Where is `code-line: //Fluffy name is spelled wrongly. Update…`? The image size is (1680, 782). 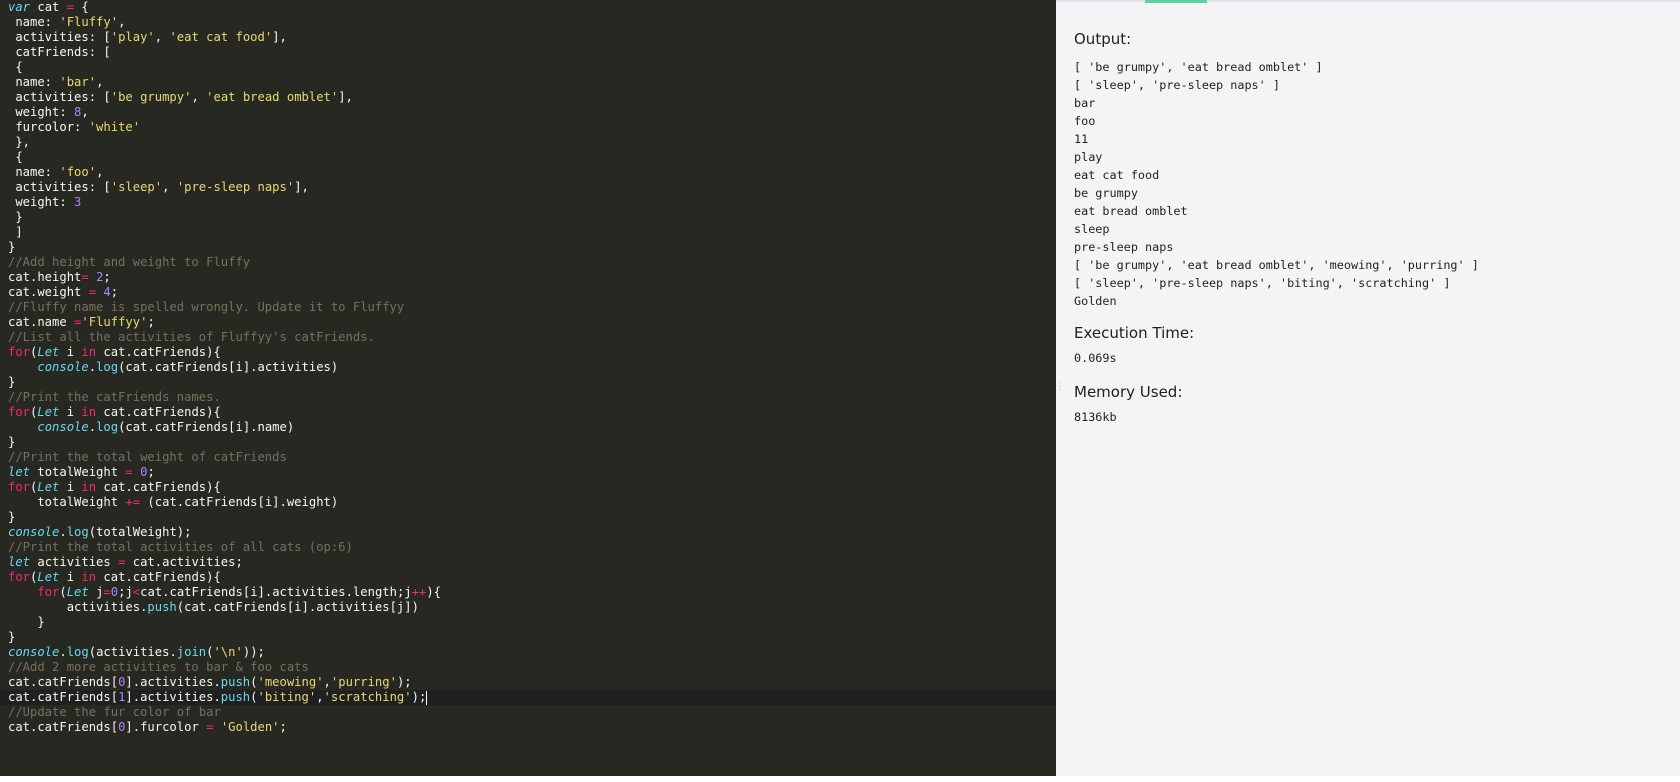 code-line: //Fluffy name is spelled wrongly. Update… is located at coordinates (532, 307).